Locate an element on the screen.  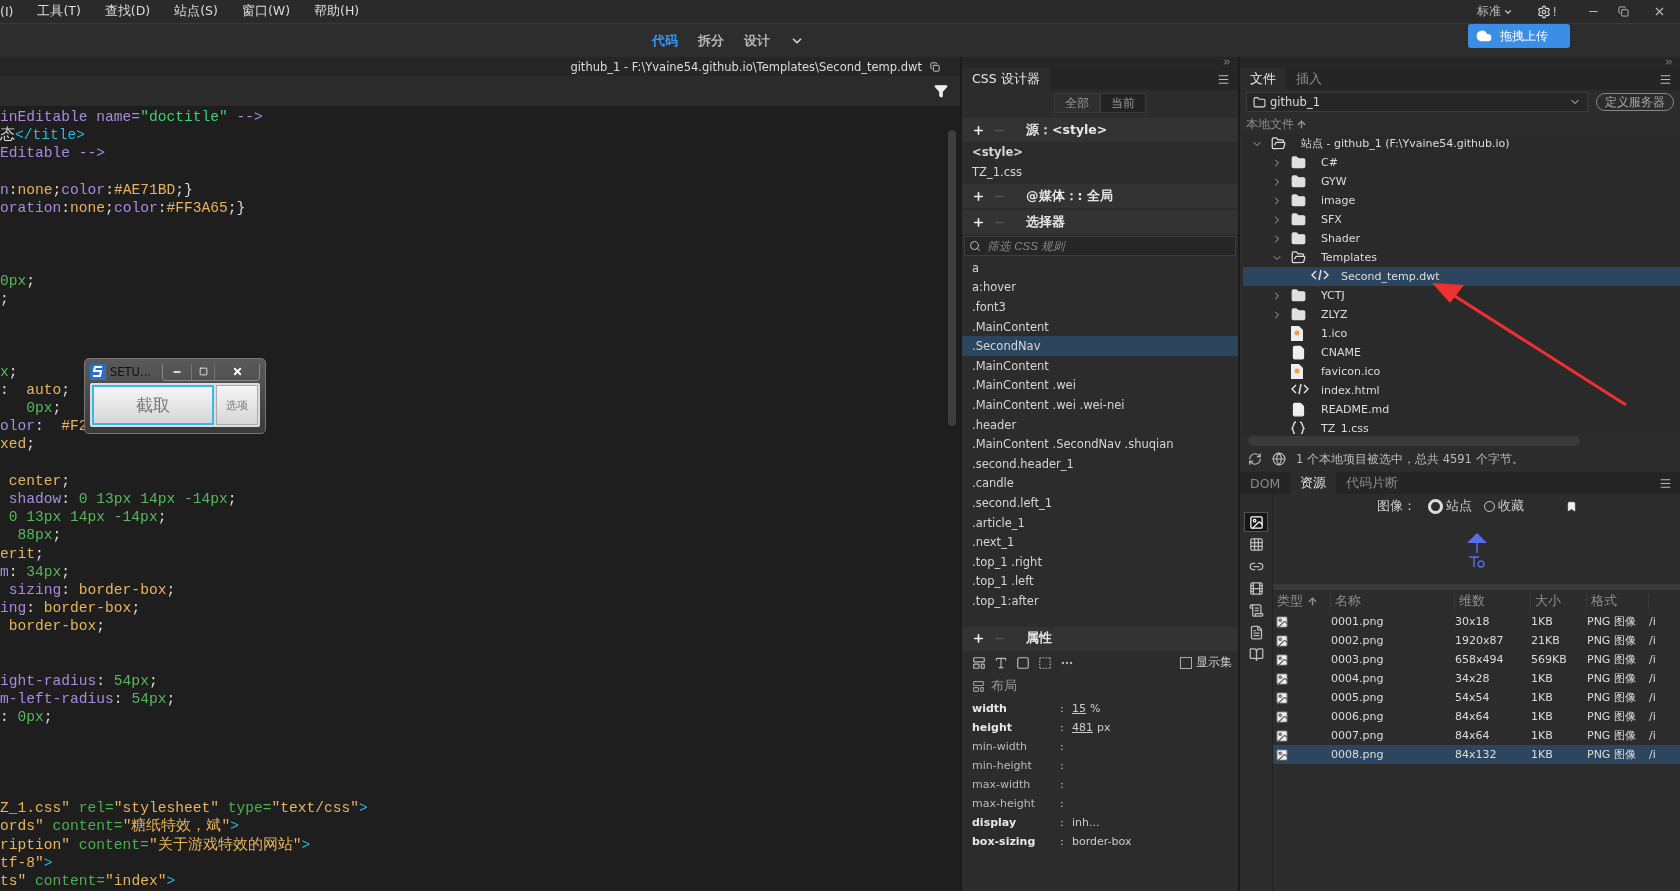
column-header: 类型 is located at coordinates (1302, 601).